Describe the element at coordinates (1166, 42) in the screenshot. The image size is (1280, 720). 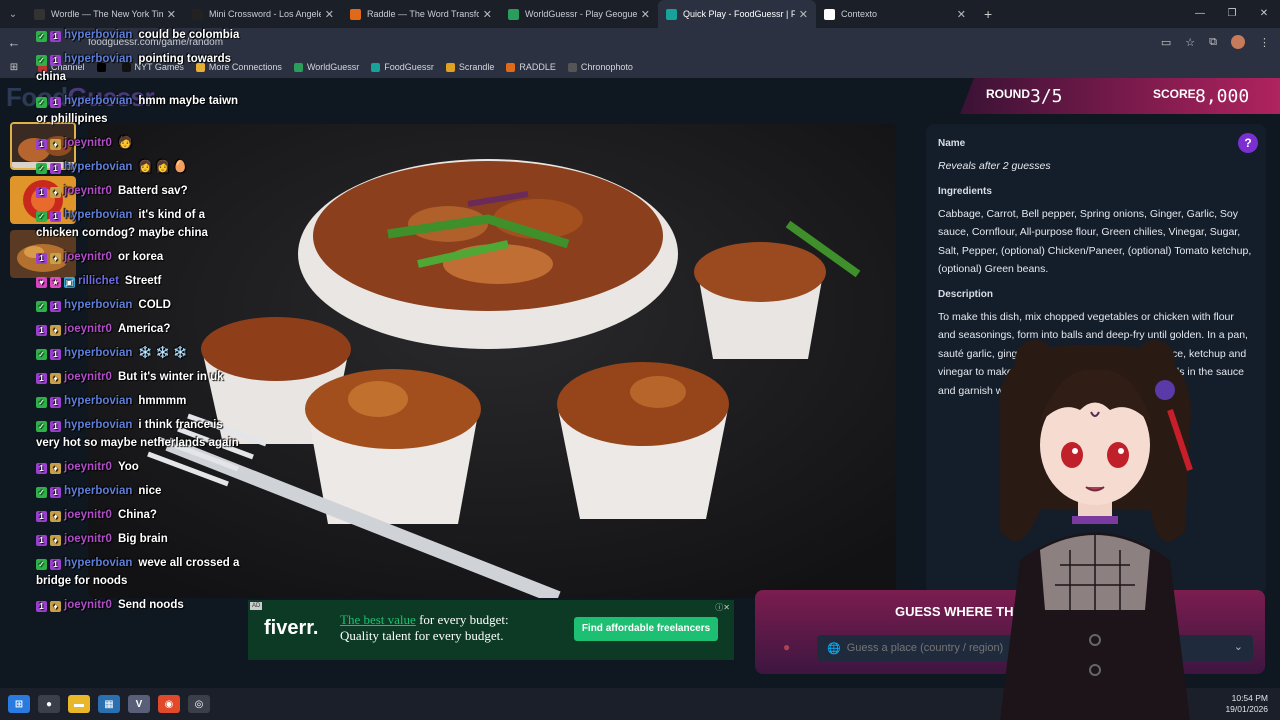
I see `cast-icon: ▭` at that location.